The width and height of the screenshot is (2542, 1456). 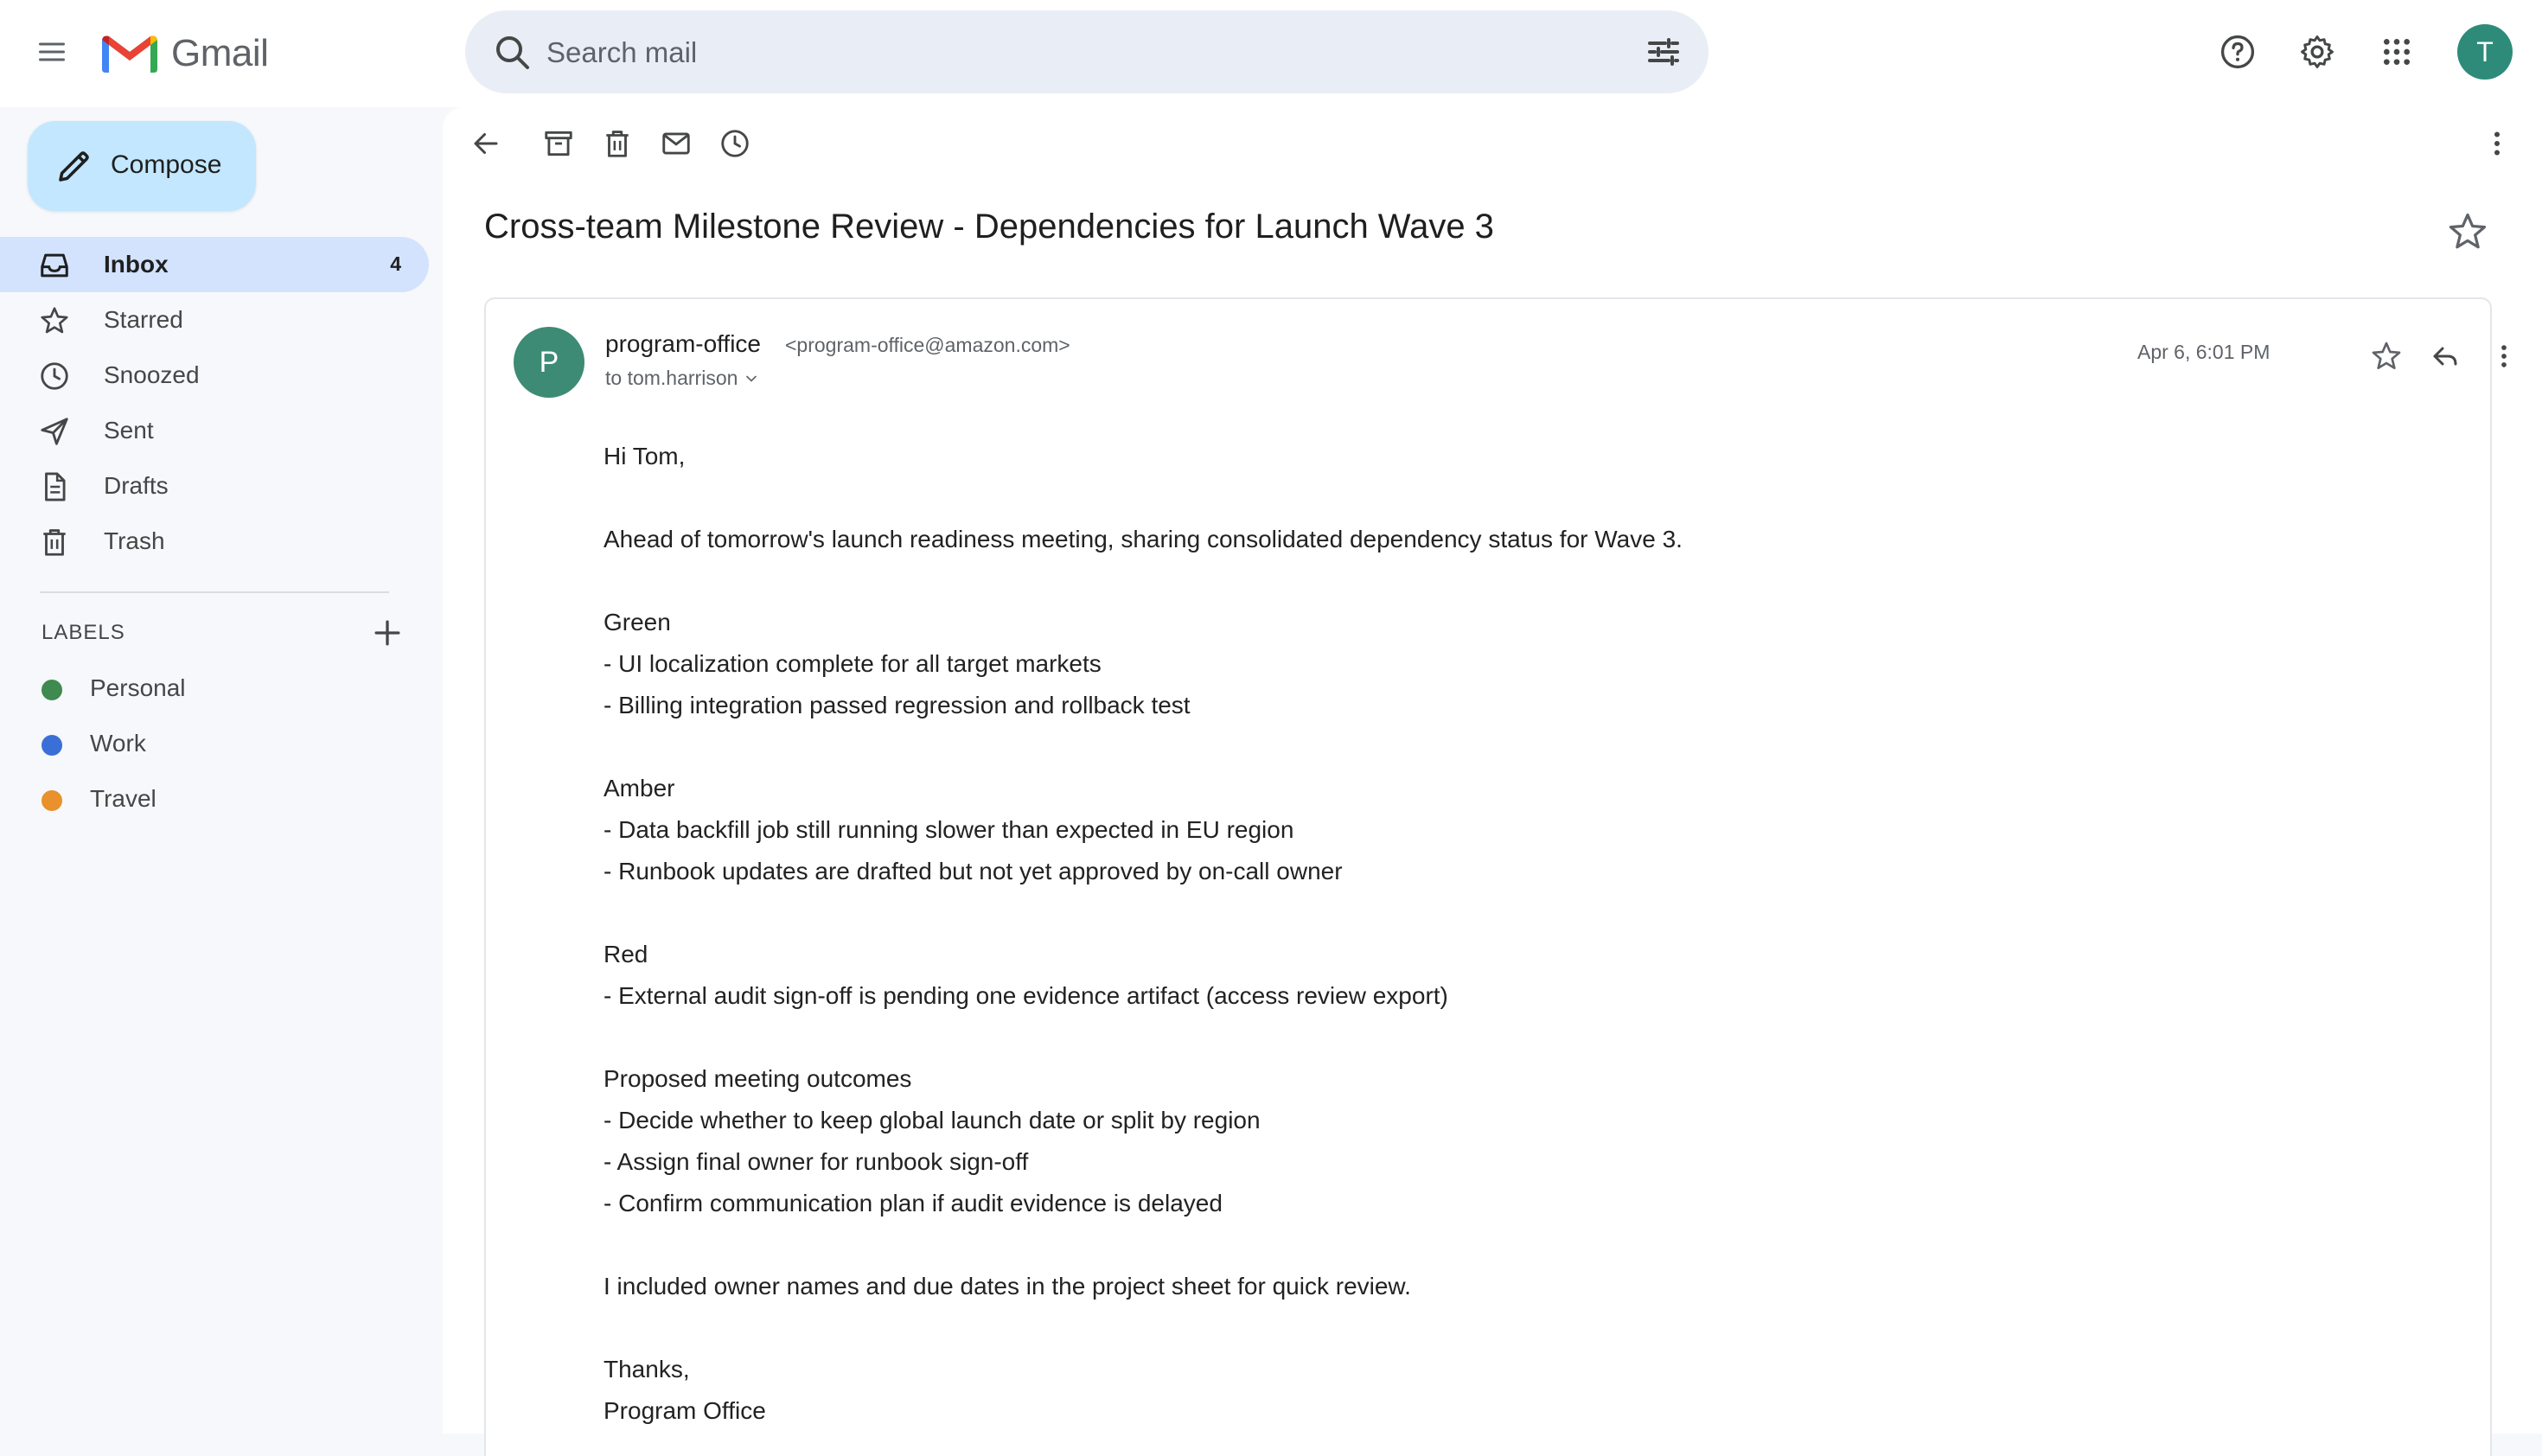 I want to click on recipient-details: to tom.harrison, so click(x=682, y=379).